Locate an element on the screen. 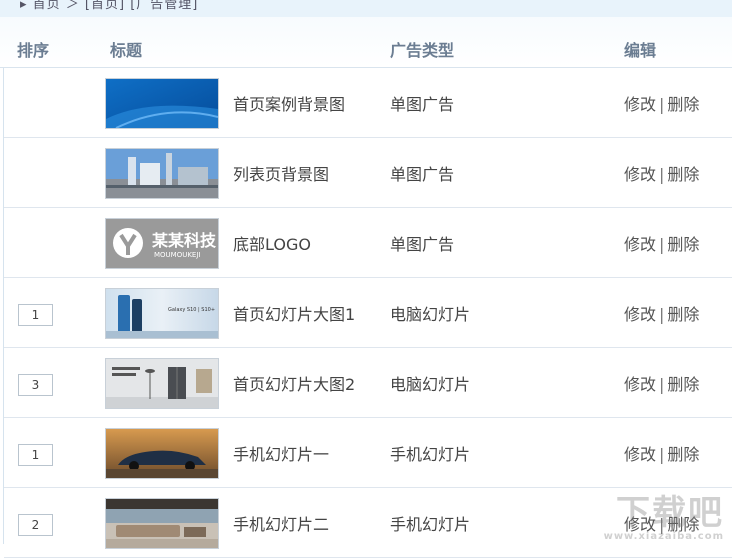 This screenshot has height=558, width=732. breadcrumb: ▸ 首页 ＞ [首页] [广告管理] is located at coordinates (109, 6).